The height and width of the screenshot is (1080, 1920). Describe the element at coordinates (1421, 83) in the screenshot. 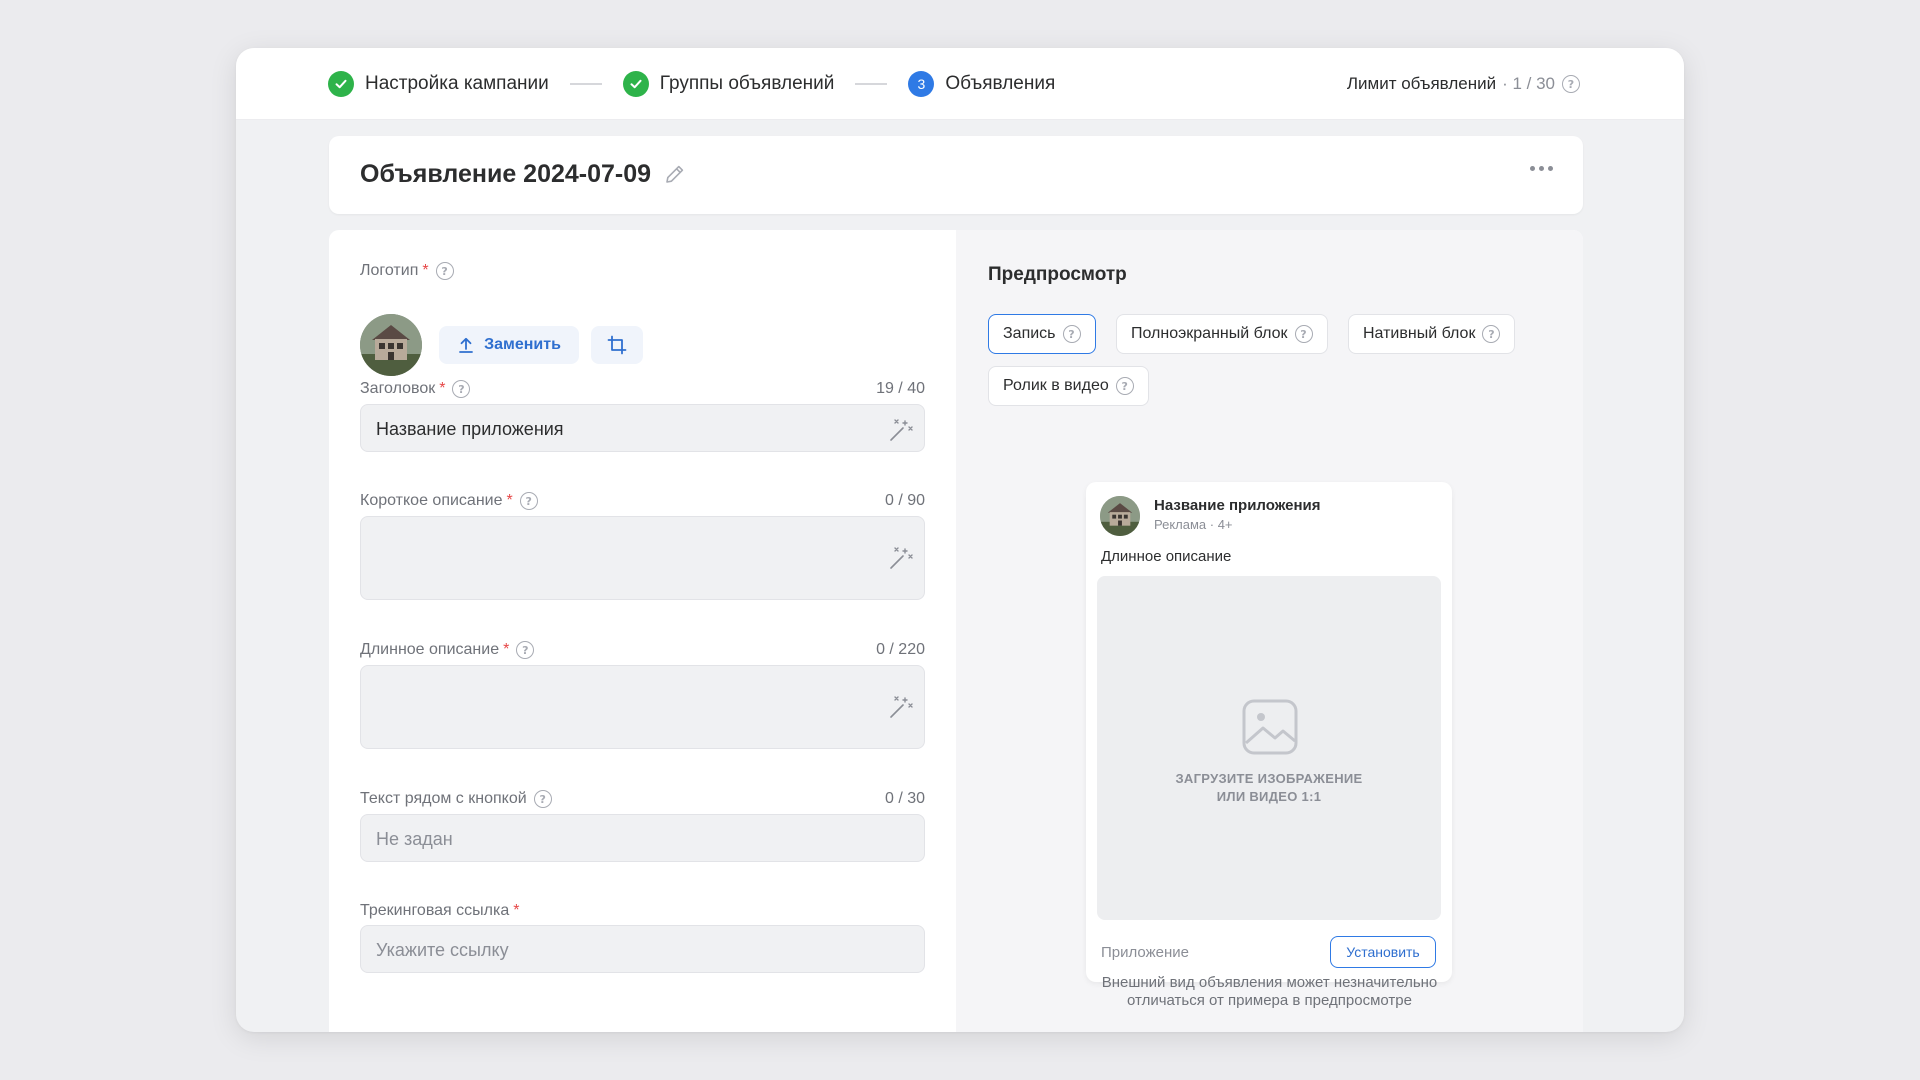

I see `limit-label: Лимит объявлений` at that location.